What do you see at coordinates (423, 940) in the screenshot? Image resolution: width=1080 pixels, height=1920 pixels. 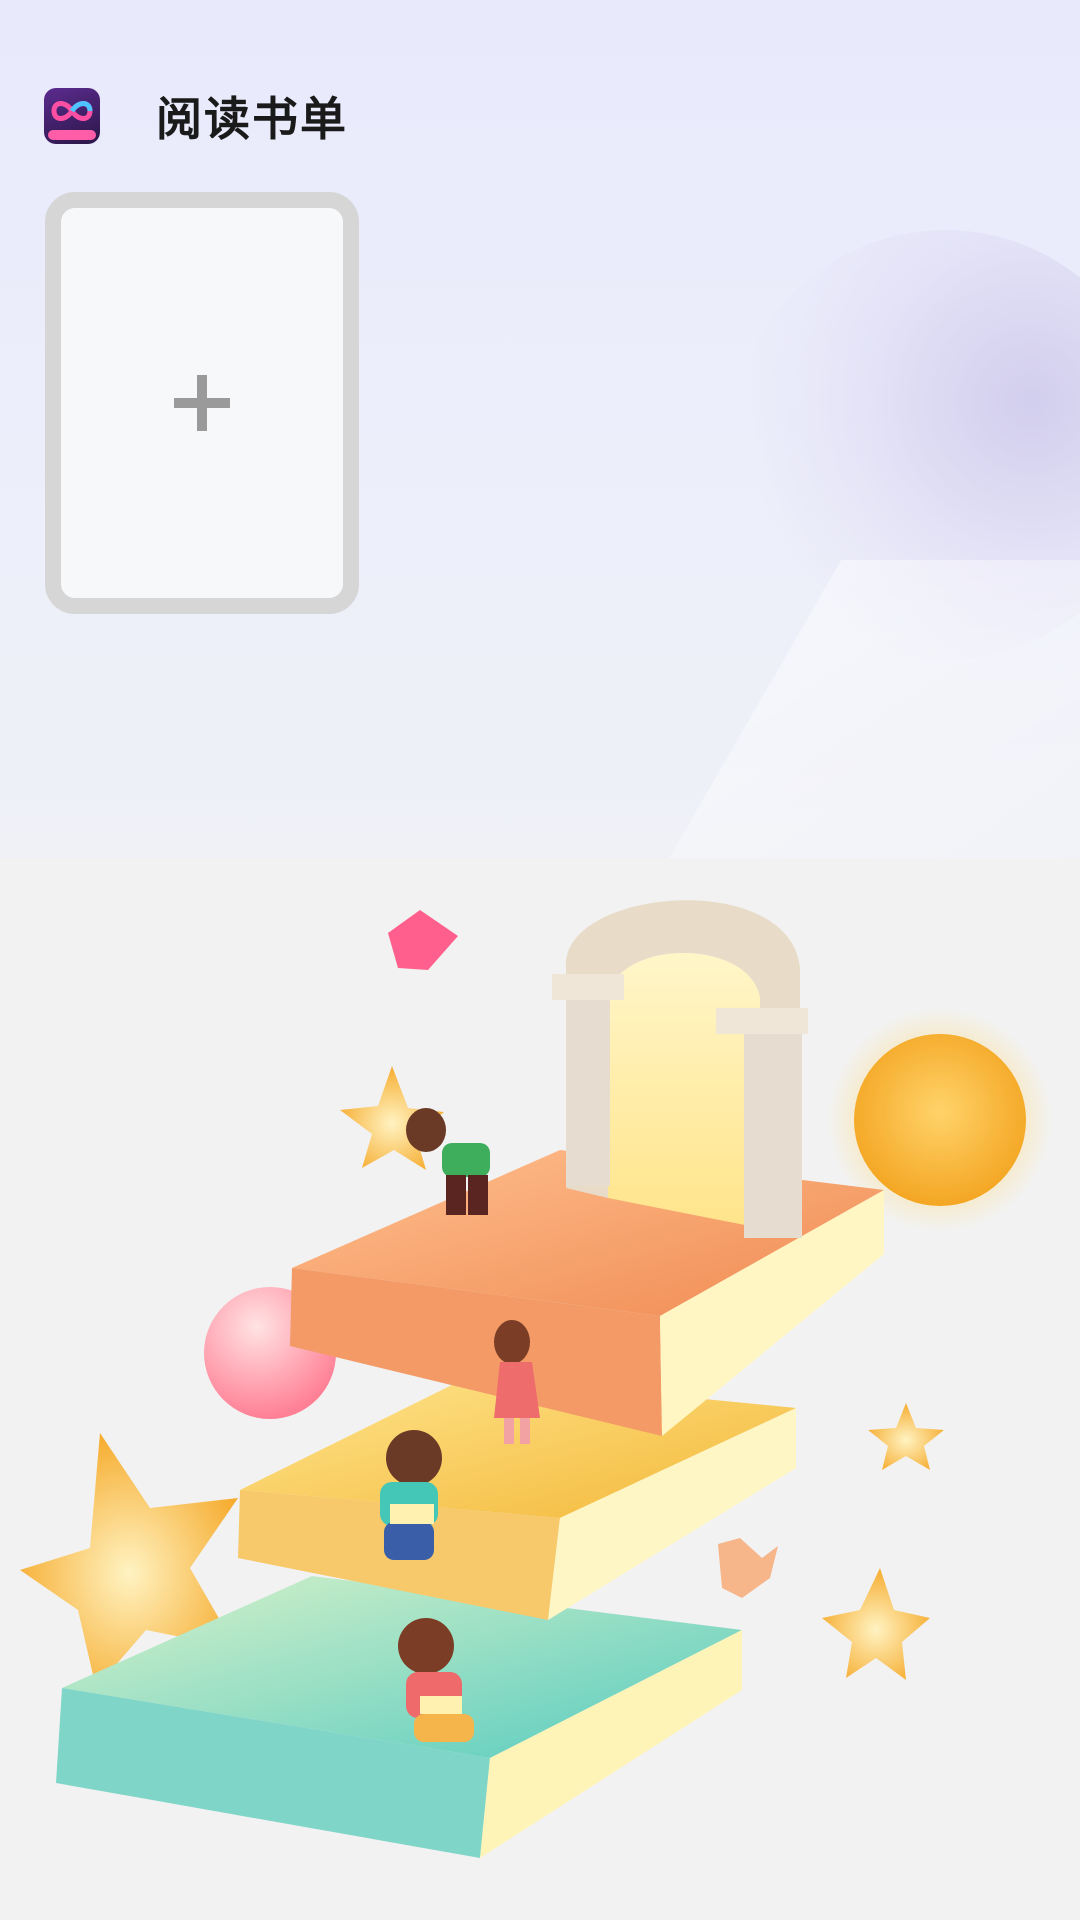 I see `floating-pink-page` at bounding box center [423, 940].